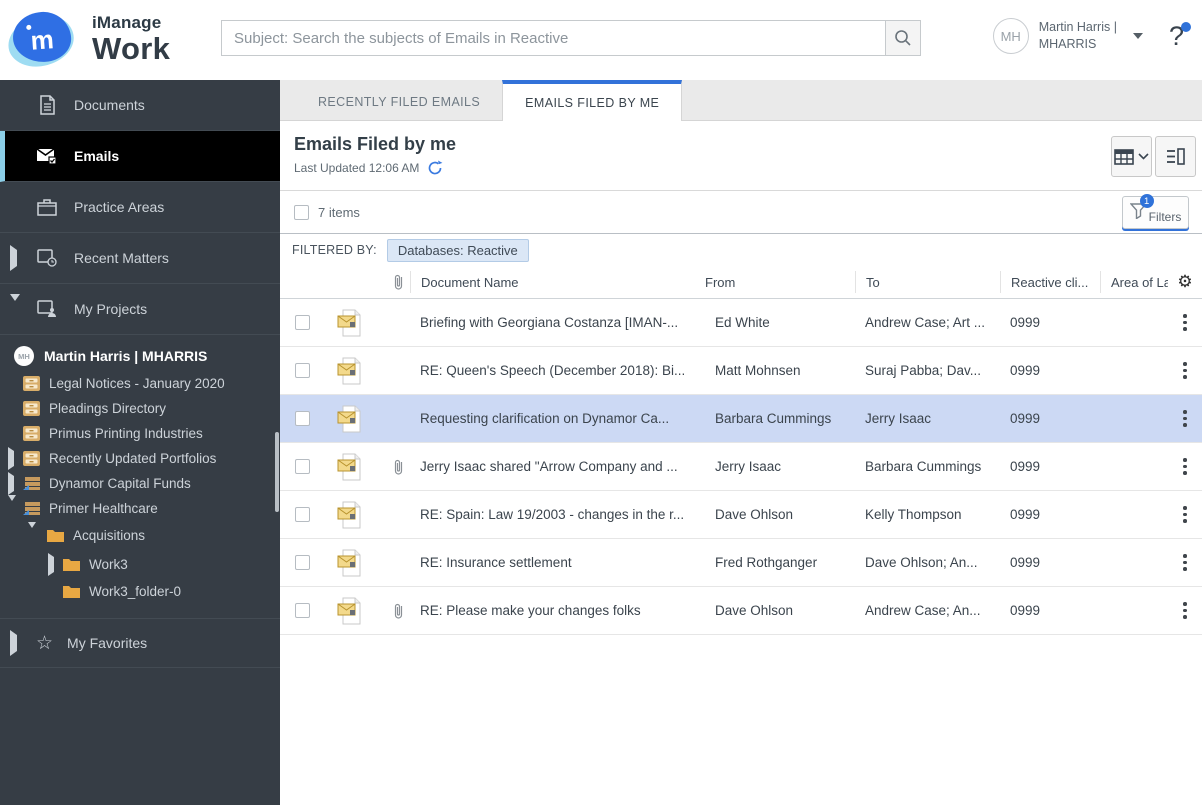  What do you see at coordinates (140, 105) in the screenshot?
I see `sidebar-item-documents: Documents` at bounding box center [140, 105].